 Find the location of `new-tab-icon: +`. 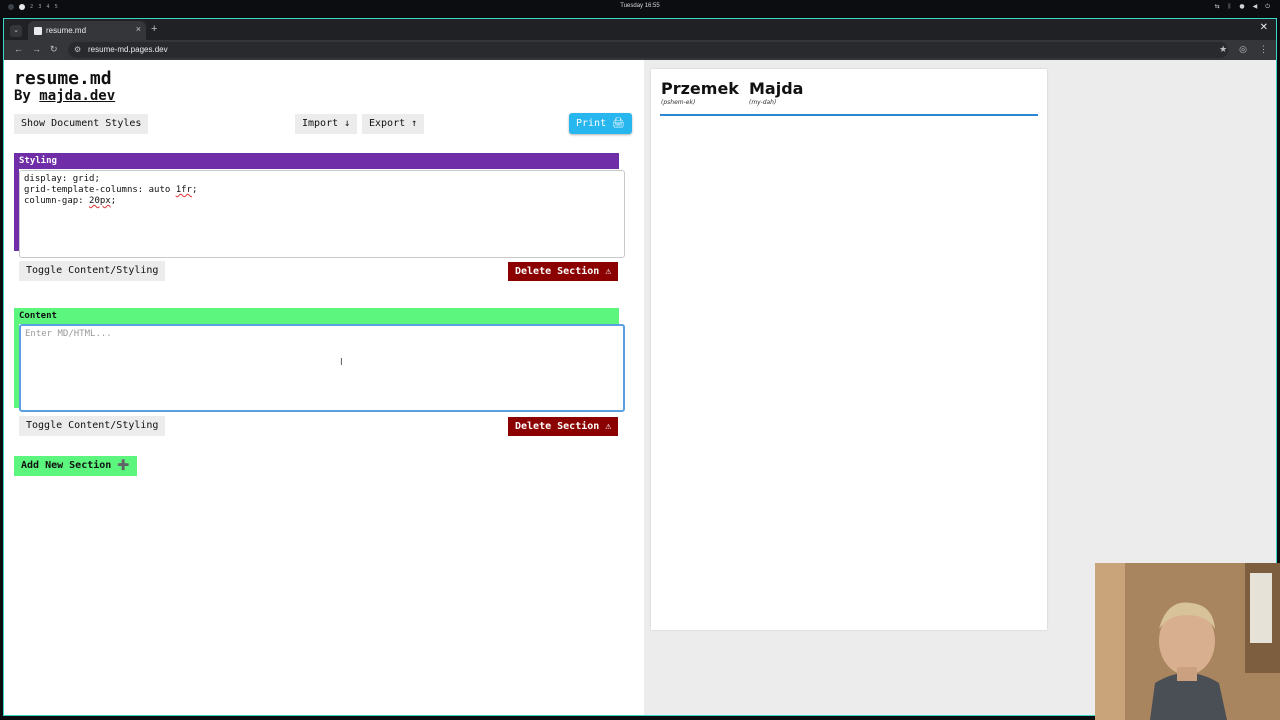

new-tab-icon: + is located at coordinates (154, 29).